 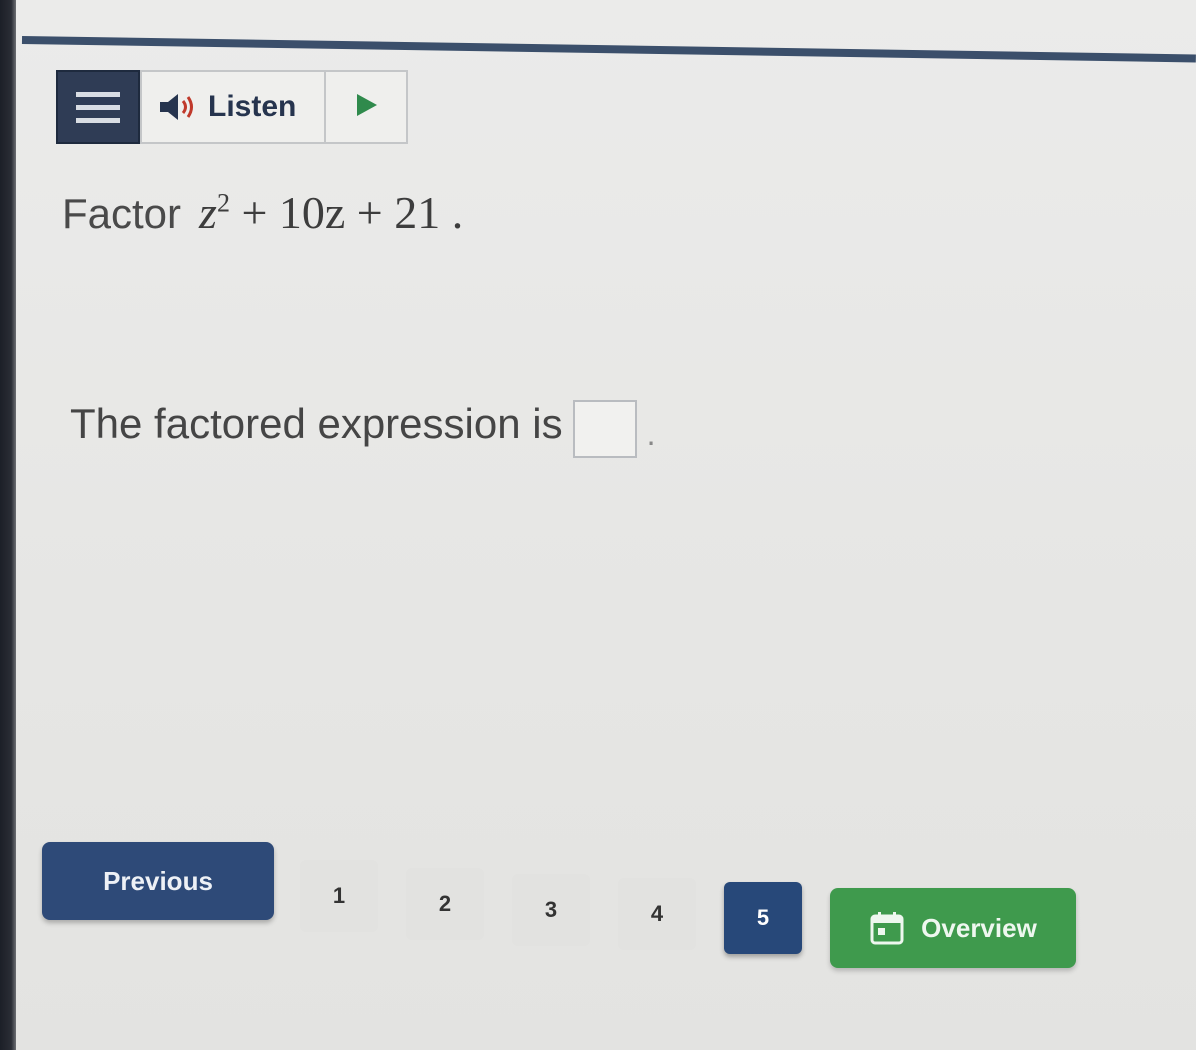 What do you see at coordinates (608, 49) in the screenshot?
I see `top-divider` at bounding box center [608, 49].